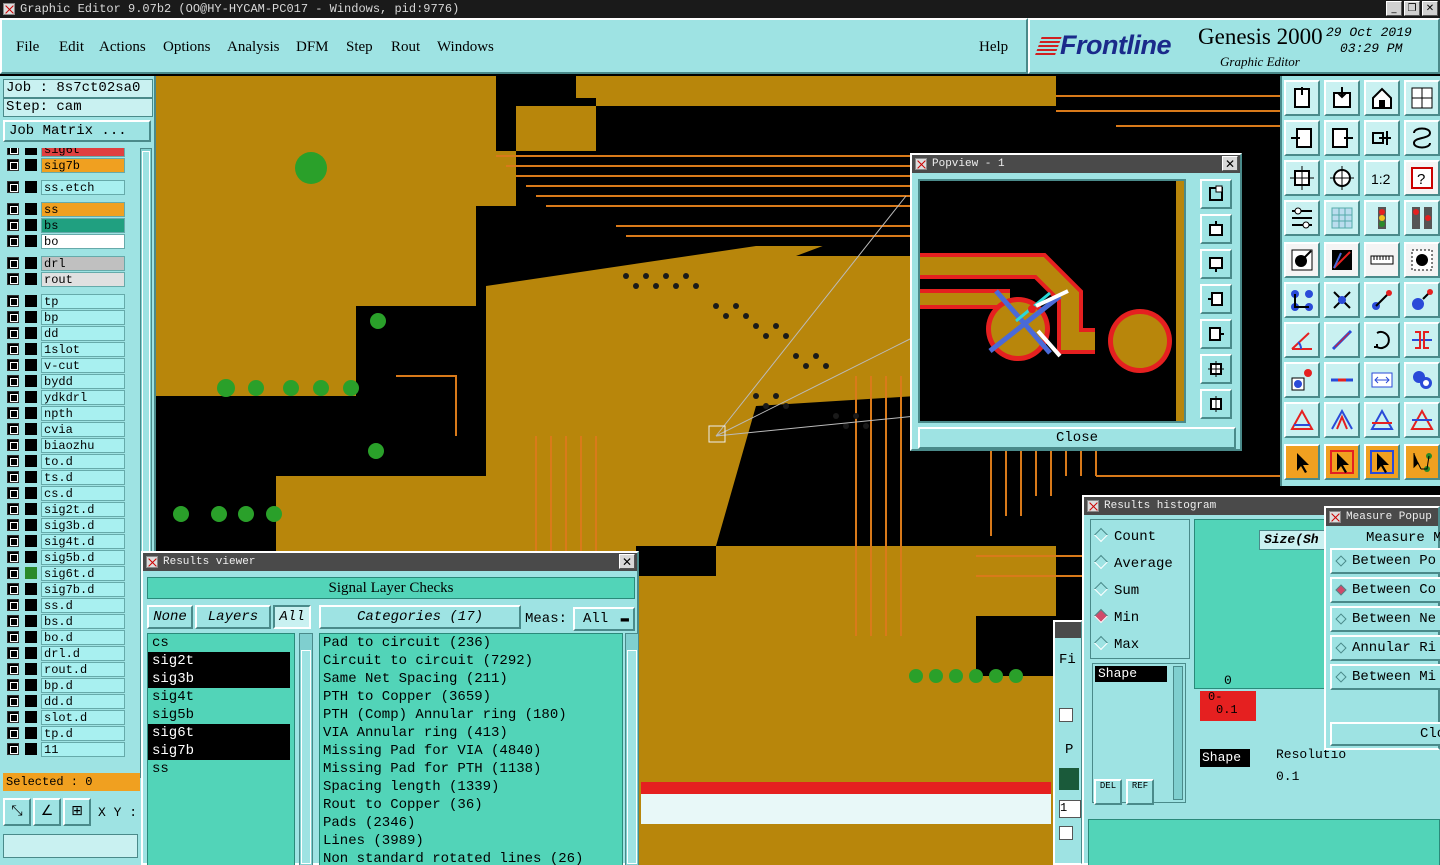 Image resolution: width=1440 pixels, height=865 pixels. I want to click on layer-label: sig7b, so click(83, 165).